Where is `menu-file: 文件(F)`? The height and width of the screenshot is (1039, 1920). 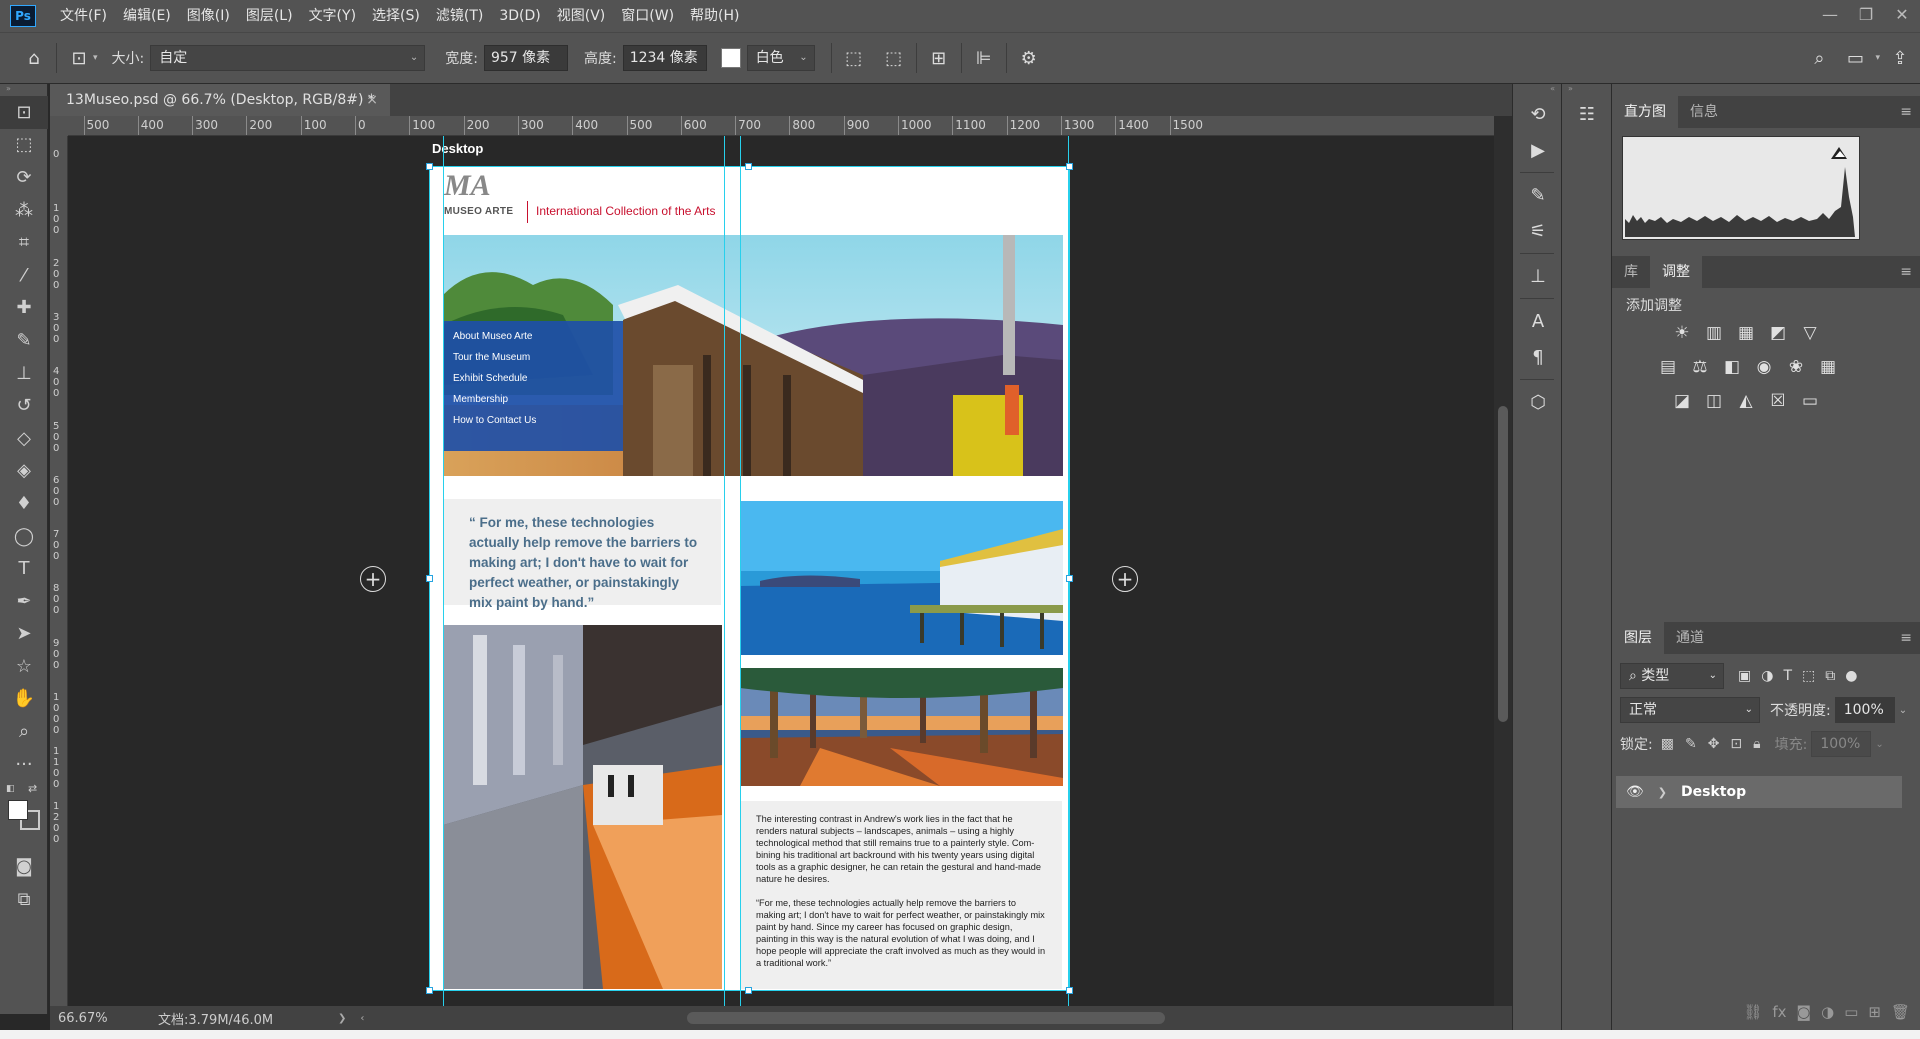 menu-file: 文件(F) is located at coordinates (83, 16).